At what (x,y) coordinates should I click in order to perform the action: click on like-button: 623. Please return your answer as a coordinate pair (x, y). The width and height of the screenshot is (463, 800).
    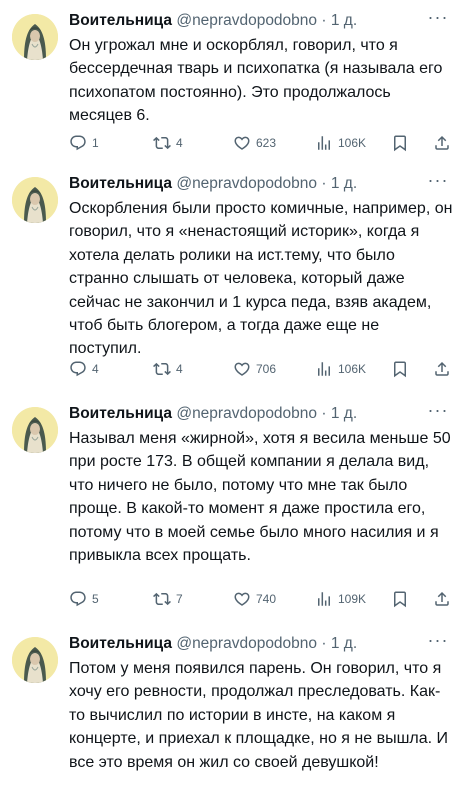
    Looking at the image, I should click on (254, 143).